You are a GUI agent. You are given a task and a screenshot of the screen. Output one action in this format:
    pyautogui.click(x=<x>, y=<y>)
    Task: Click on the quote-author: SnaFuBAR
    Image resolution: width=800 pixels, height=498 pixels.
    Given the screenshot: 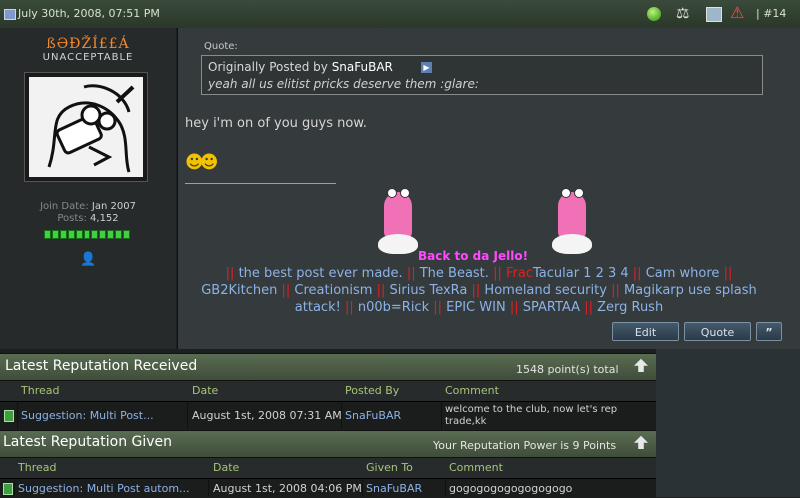 What is the action you would take?
    pyautogui.click(x=362, y=67)
    